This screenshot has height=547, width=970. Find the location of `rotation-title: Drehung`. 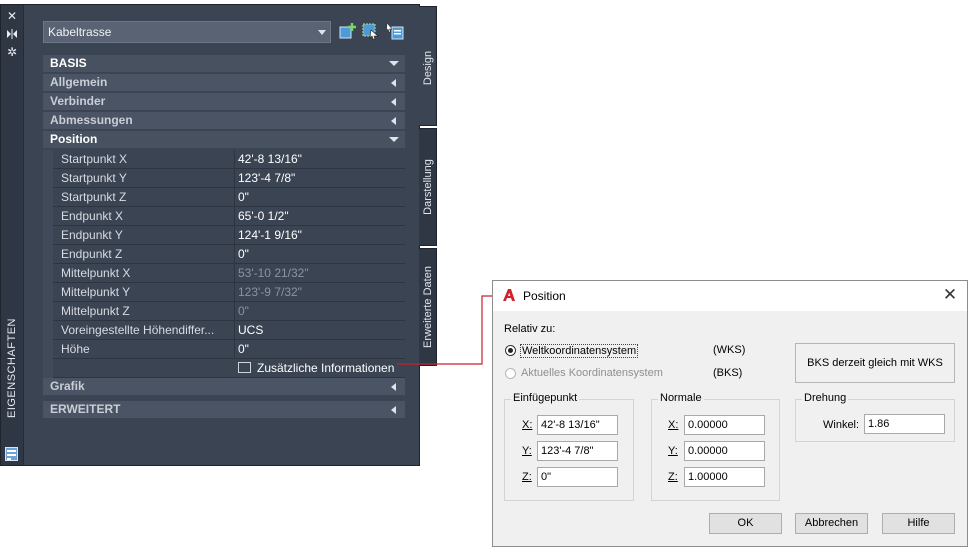

rotation-title: Drehung is located at coordinates (825, 398).